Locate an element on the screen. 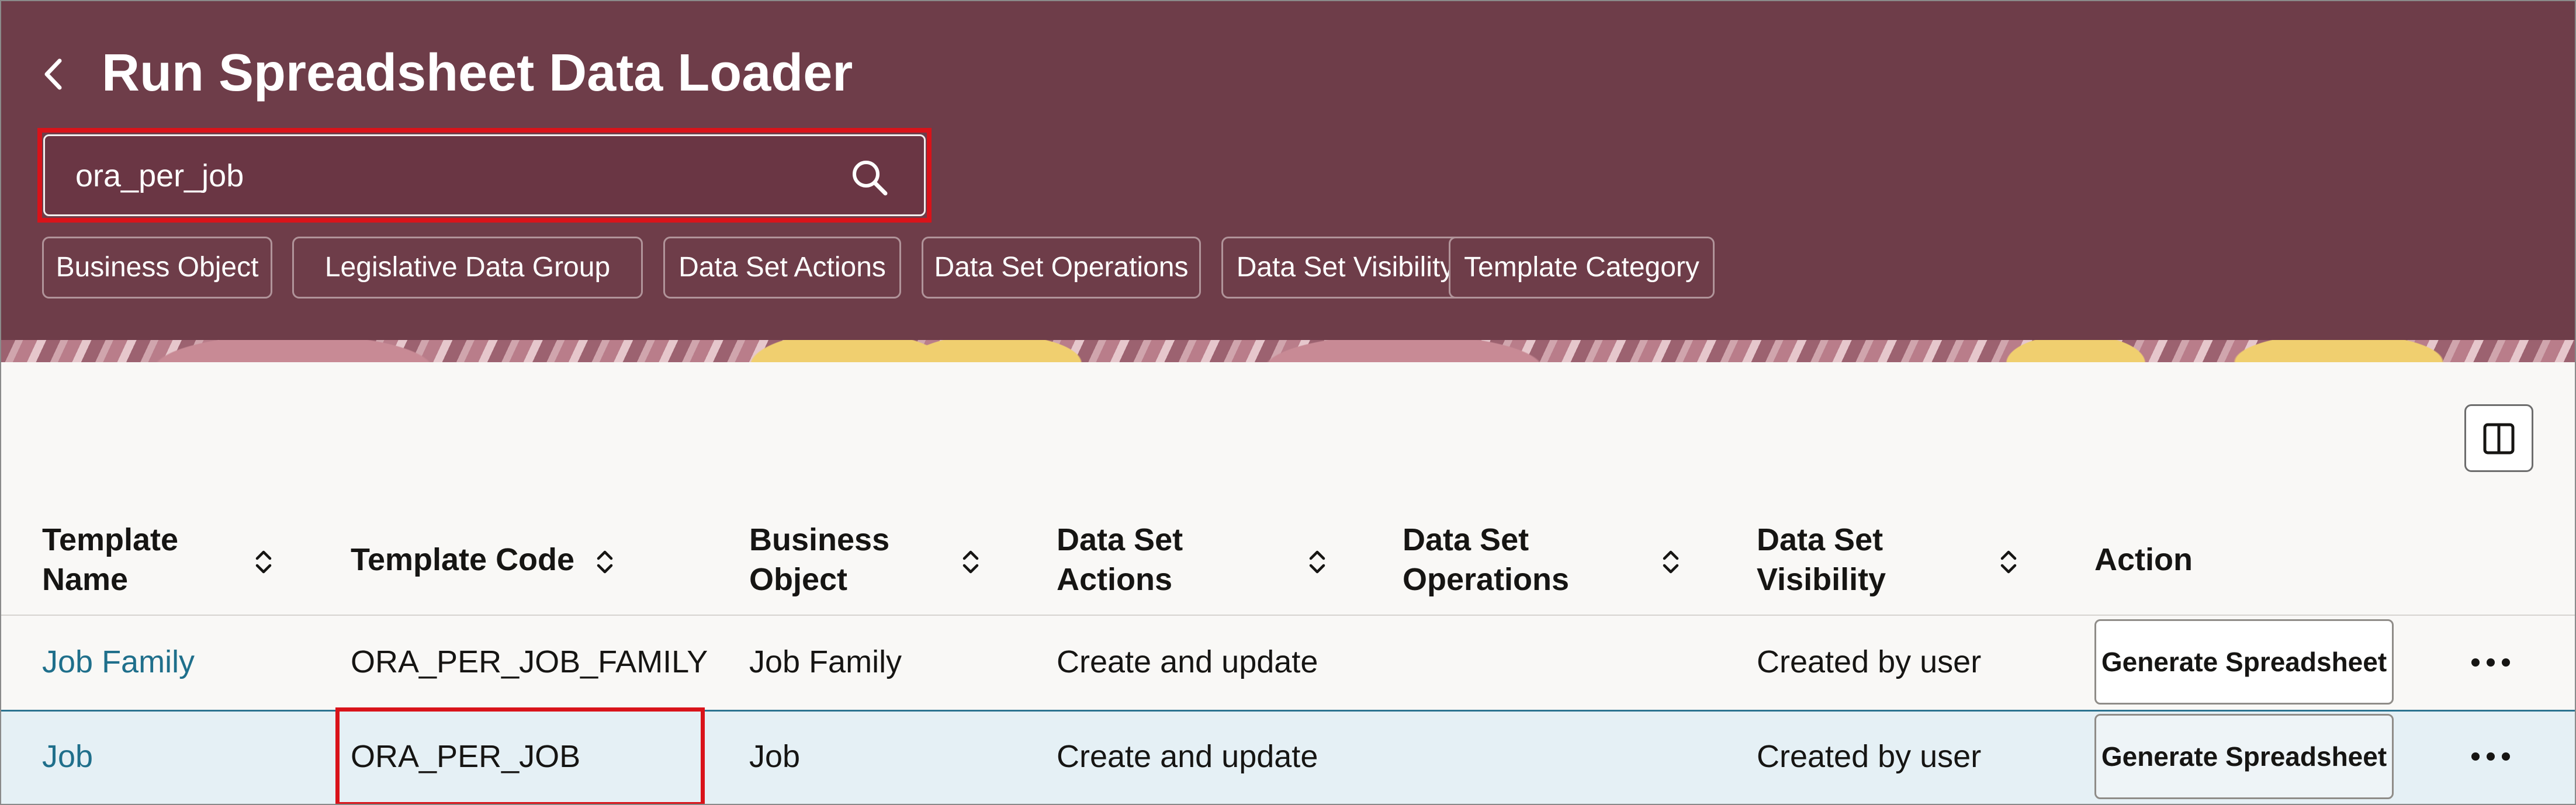  template-code-highlight-box is located at coordinates (520, 755).